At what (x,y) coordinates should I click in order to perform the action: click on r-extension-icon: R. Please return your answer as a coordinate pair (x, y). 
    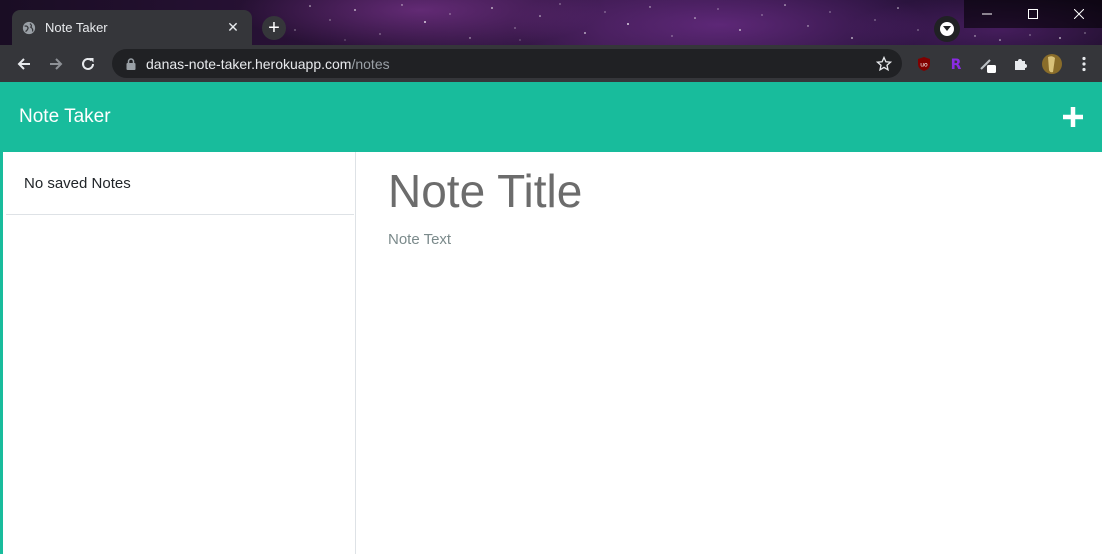
    Looking at the image, I should click on (956, 64).